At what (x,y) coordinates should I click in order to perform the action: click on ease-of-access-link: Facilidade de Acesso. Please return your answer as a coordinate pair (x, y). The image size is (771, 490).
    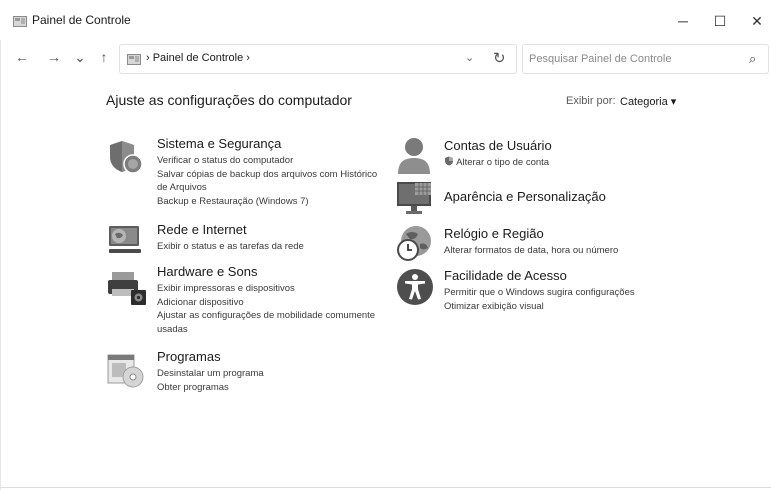
    Looking at the image, I should click on (594, 276).